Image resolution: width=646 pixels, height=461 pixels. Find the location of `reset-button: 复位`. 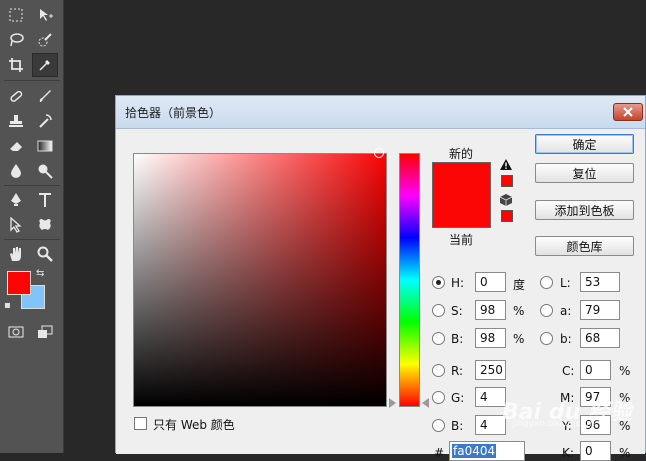

reset-button: 复位 is located at coordinates (584, 173).